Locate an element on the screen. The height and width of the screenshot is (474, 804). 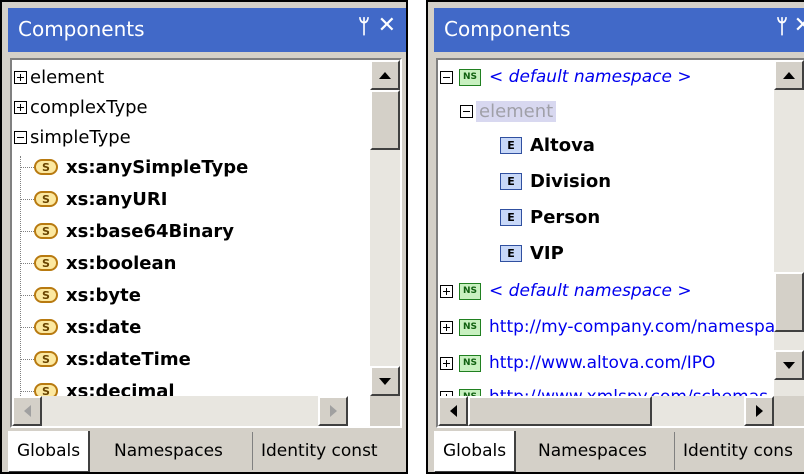
tree-row-complextype: complexType is located at coordinates (81, 107).